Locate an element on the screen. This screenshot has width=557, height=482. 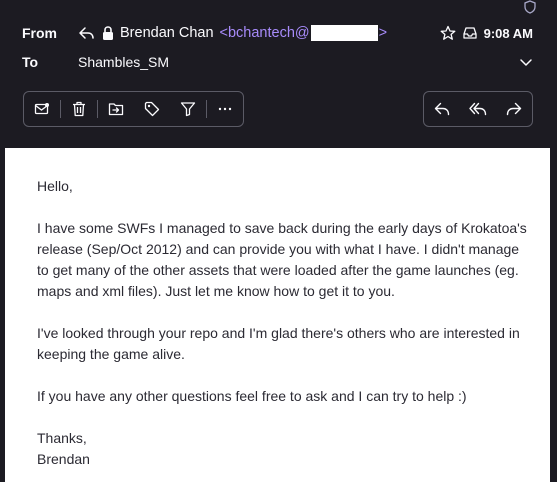
filter-button is located at coordinates (188, 109).